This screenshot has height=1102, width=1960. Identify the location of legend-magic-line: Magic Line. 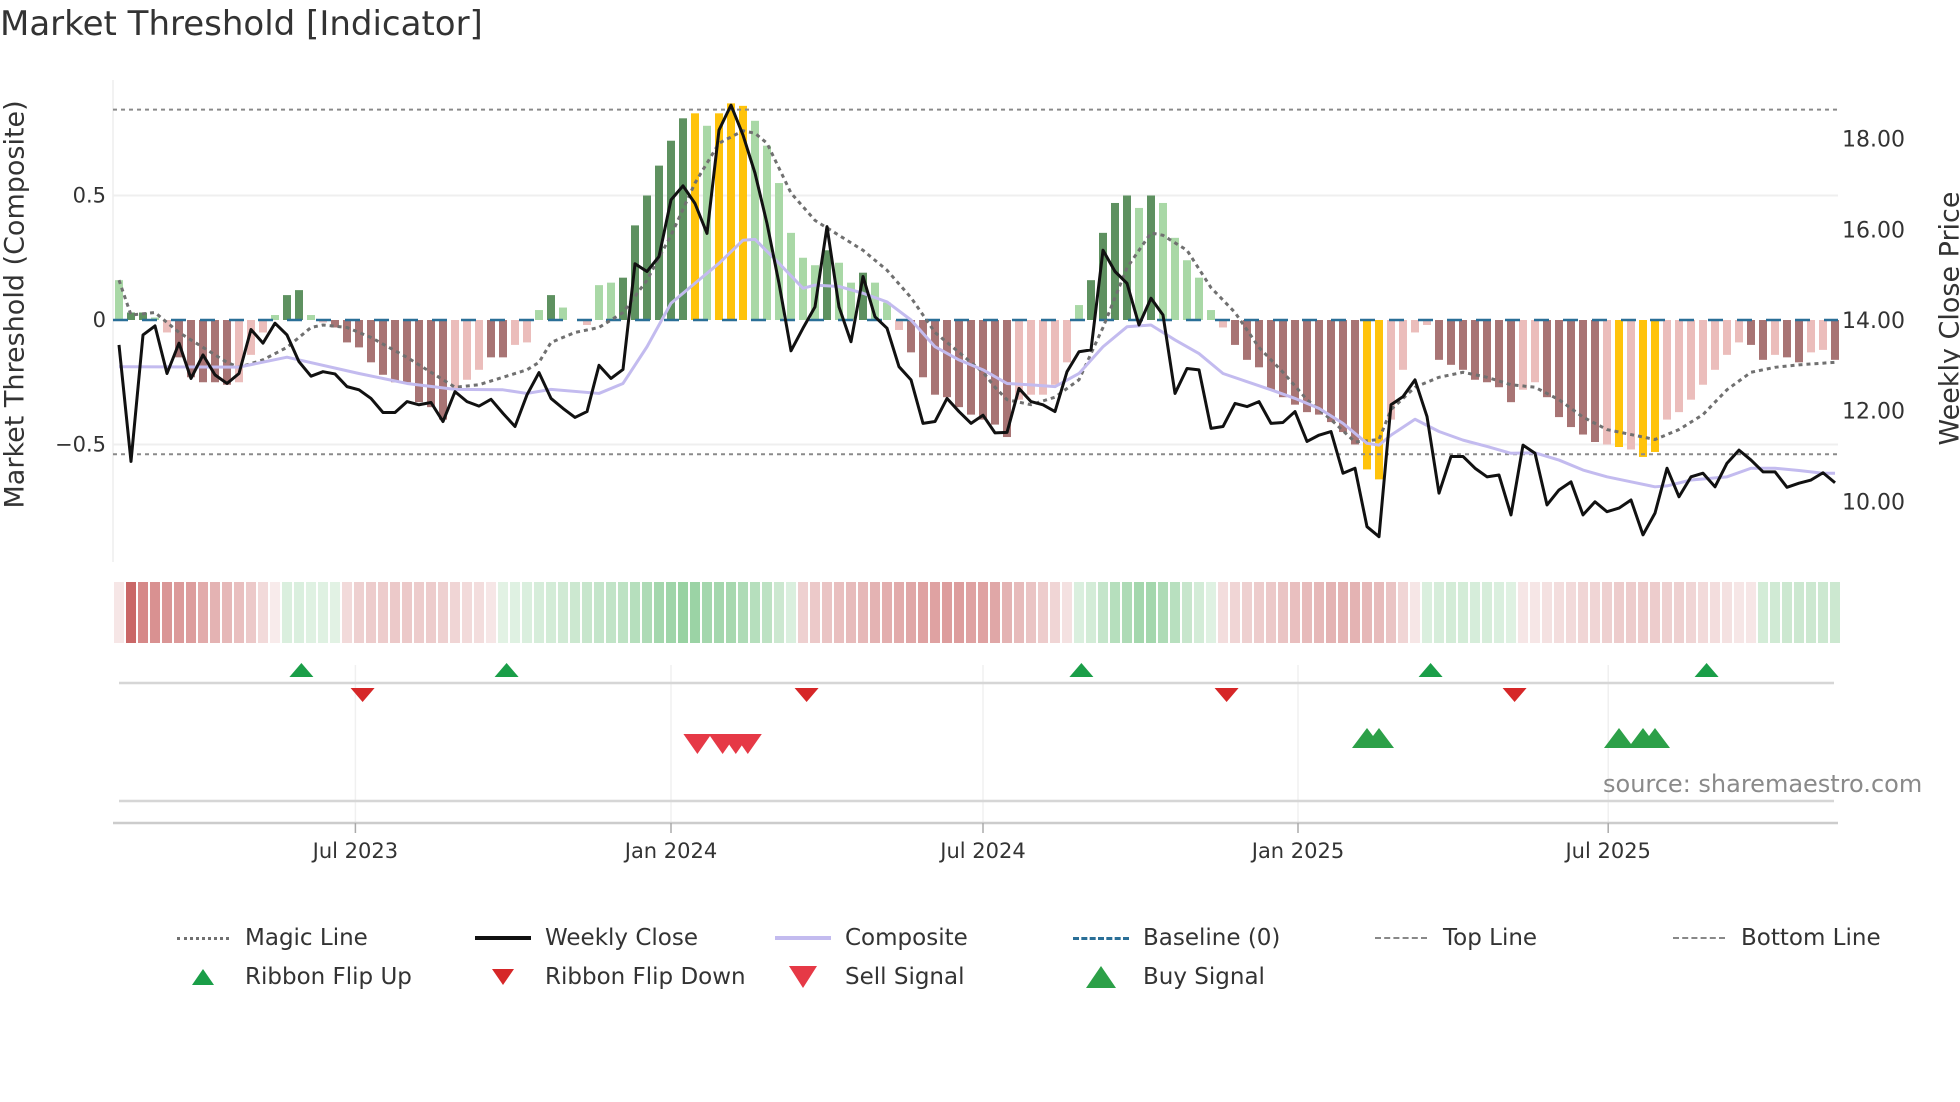
(271, 938).